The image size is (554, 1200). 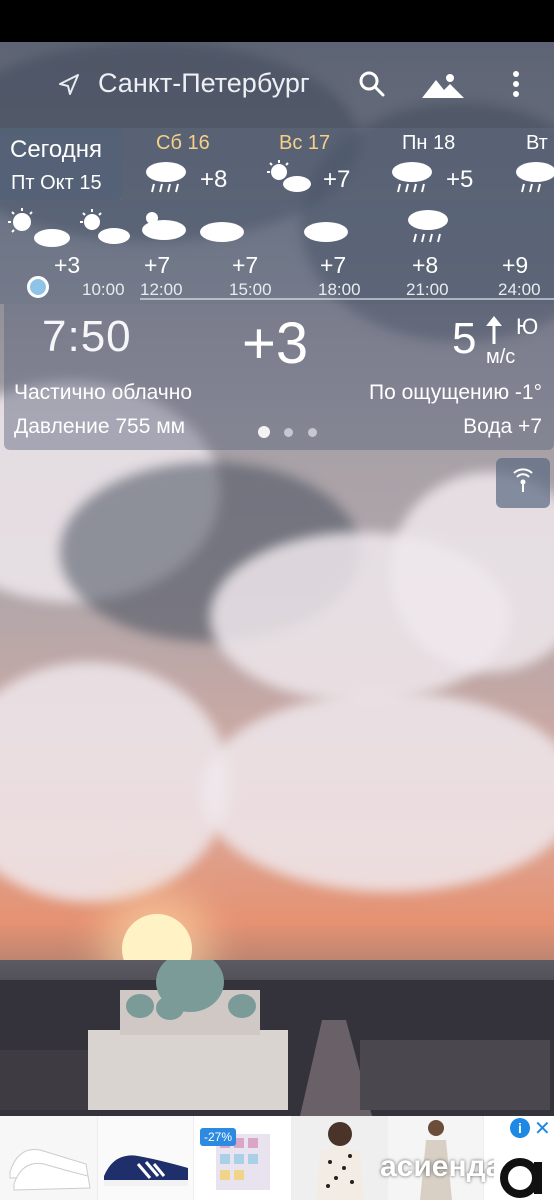 What do you see at coordinates (69, 85) in the screenshot?
I see `location-arrow-icon` at bounding box center [69, 85].